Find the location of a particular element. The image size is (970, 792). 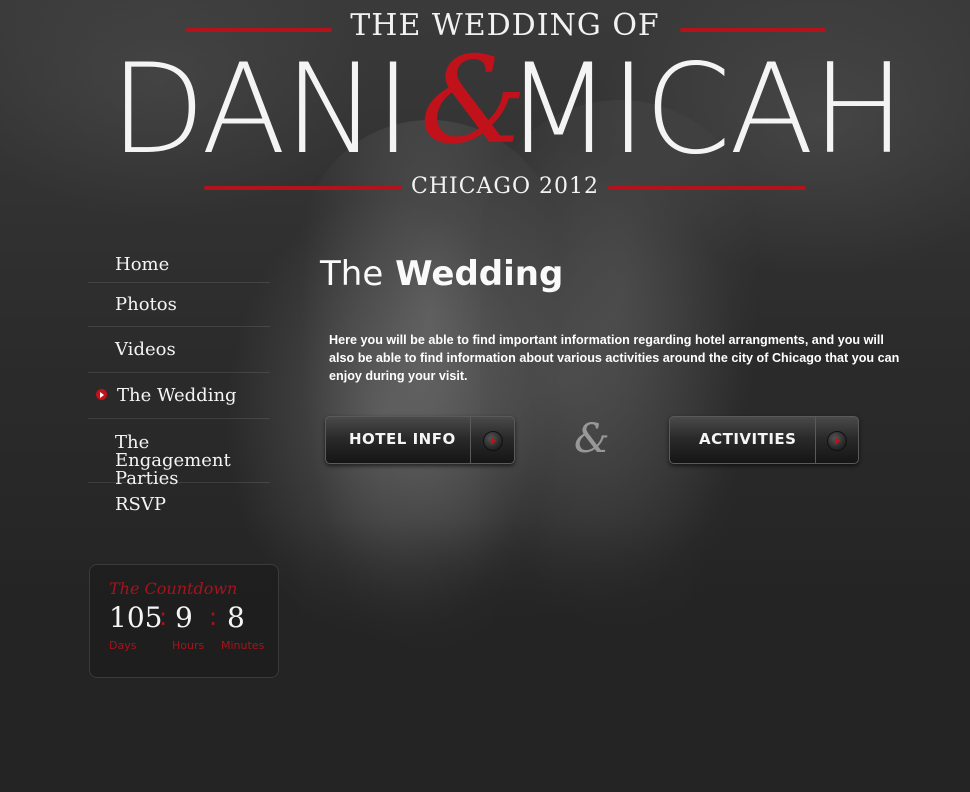

nav-item-the-wedding: The Wedding is located at coordinates (179, 396).